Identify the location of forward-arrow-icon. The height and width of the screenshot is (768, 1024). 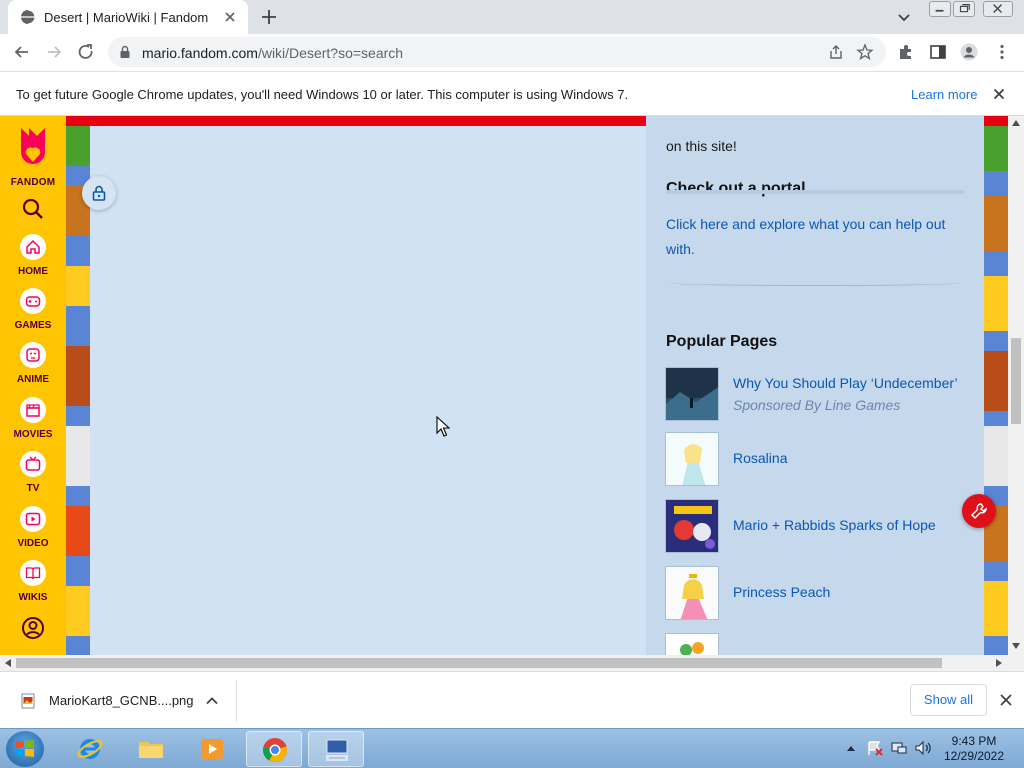
(54, 52).